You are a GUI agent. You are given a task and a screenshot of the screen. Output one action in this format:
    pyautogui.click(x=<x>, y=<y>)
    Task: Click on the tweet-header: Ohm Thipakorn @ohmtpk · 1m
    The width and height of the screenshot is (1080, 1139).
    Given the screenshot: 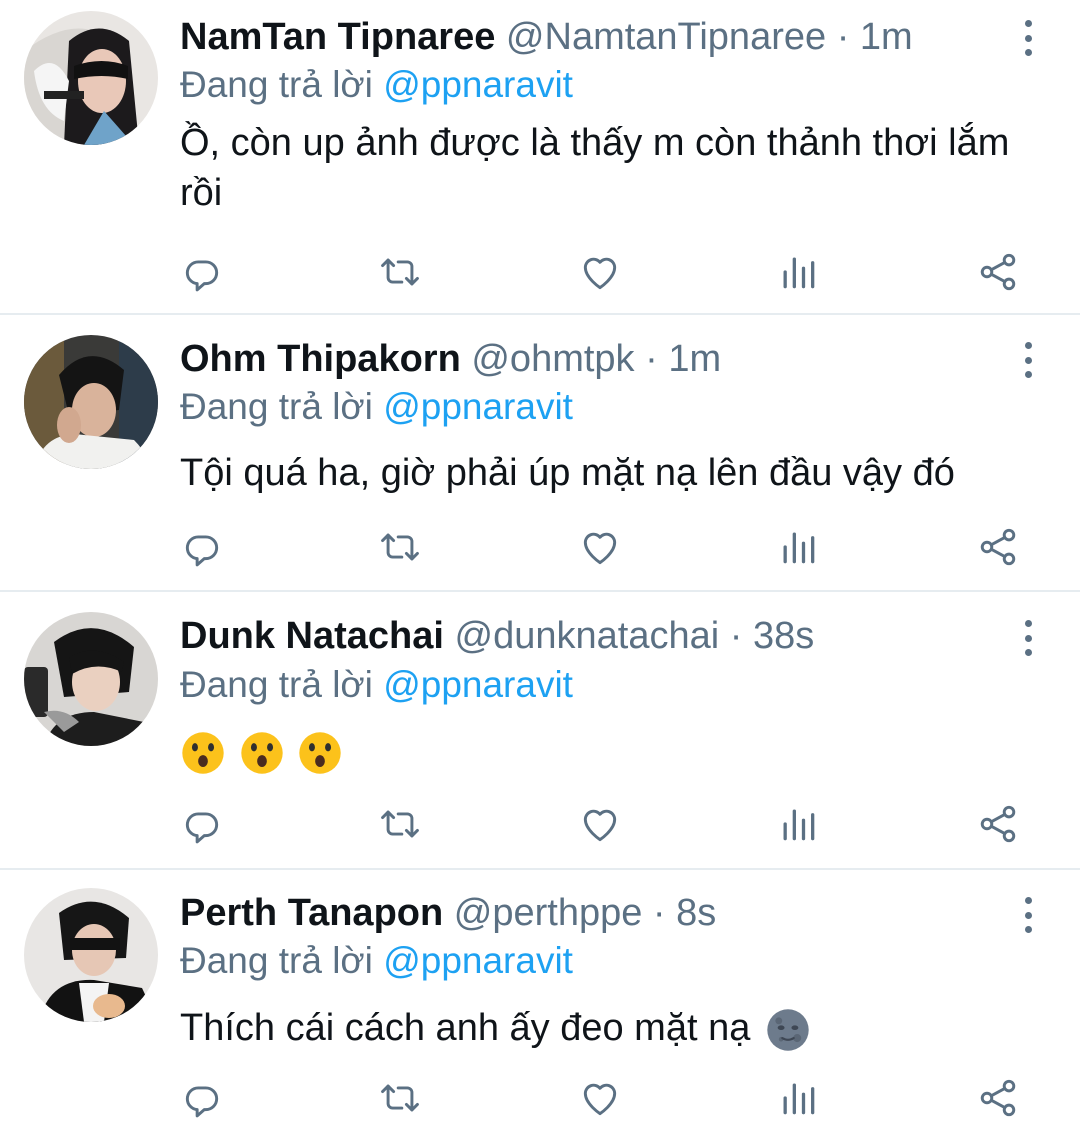 What is the action you would take?
    pyautogui.click(x=585, y=359)
    